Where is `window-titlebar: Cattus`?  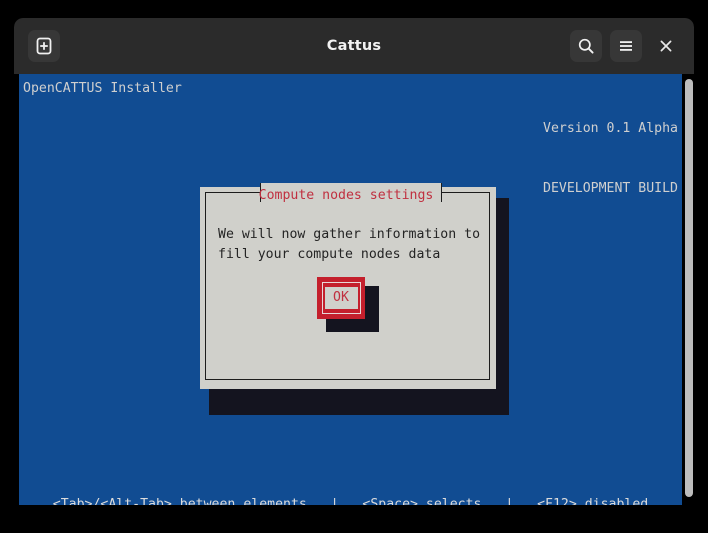 window-titlebar: Cattus is located at coordinates (354, 46).